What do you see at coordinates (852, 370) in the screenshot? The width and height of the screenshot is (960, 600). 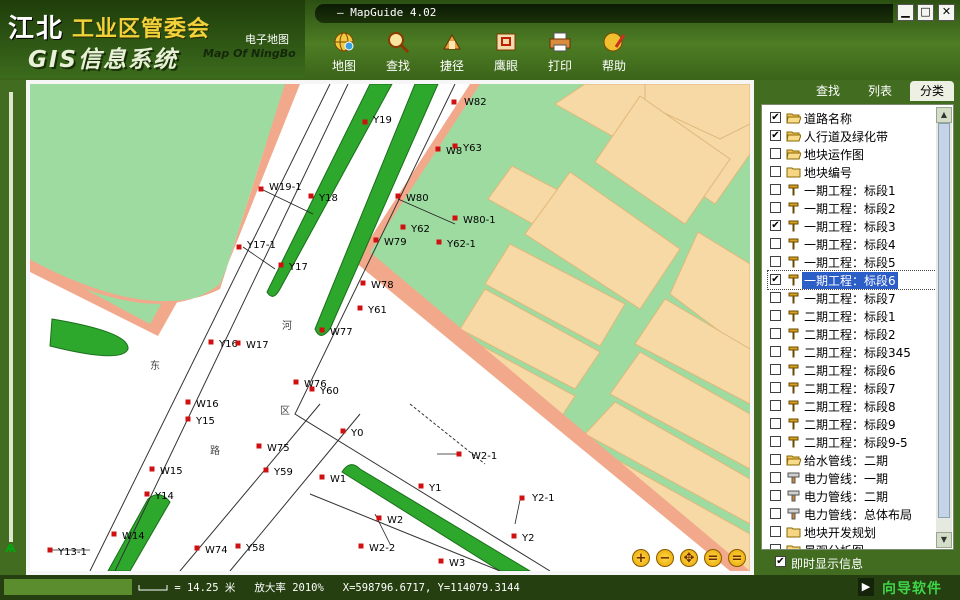 I see `layer-item: 二期工程：标段6` at bounding box center [852, 370].